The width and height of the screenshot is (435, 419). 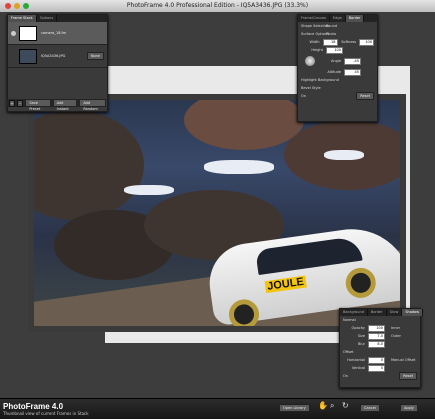 I want to click on cancel-button: Cancel, so click(x=370, y=408).